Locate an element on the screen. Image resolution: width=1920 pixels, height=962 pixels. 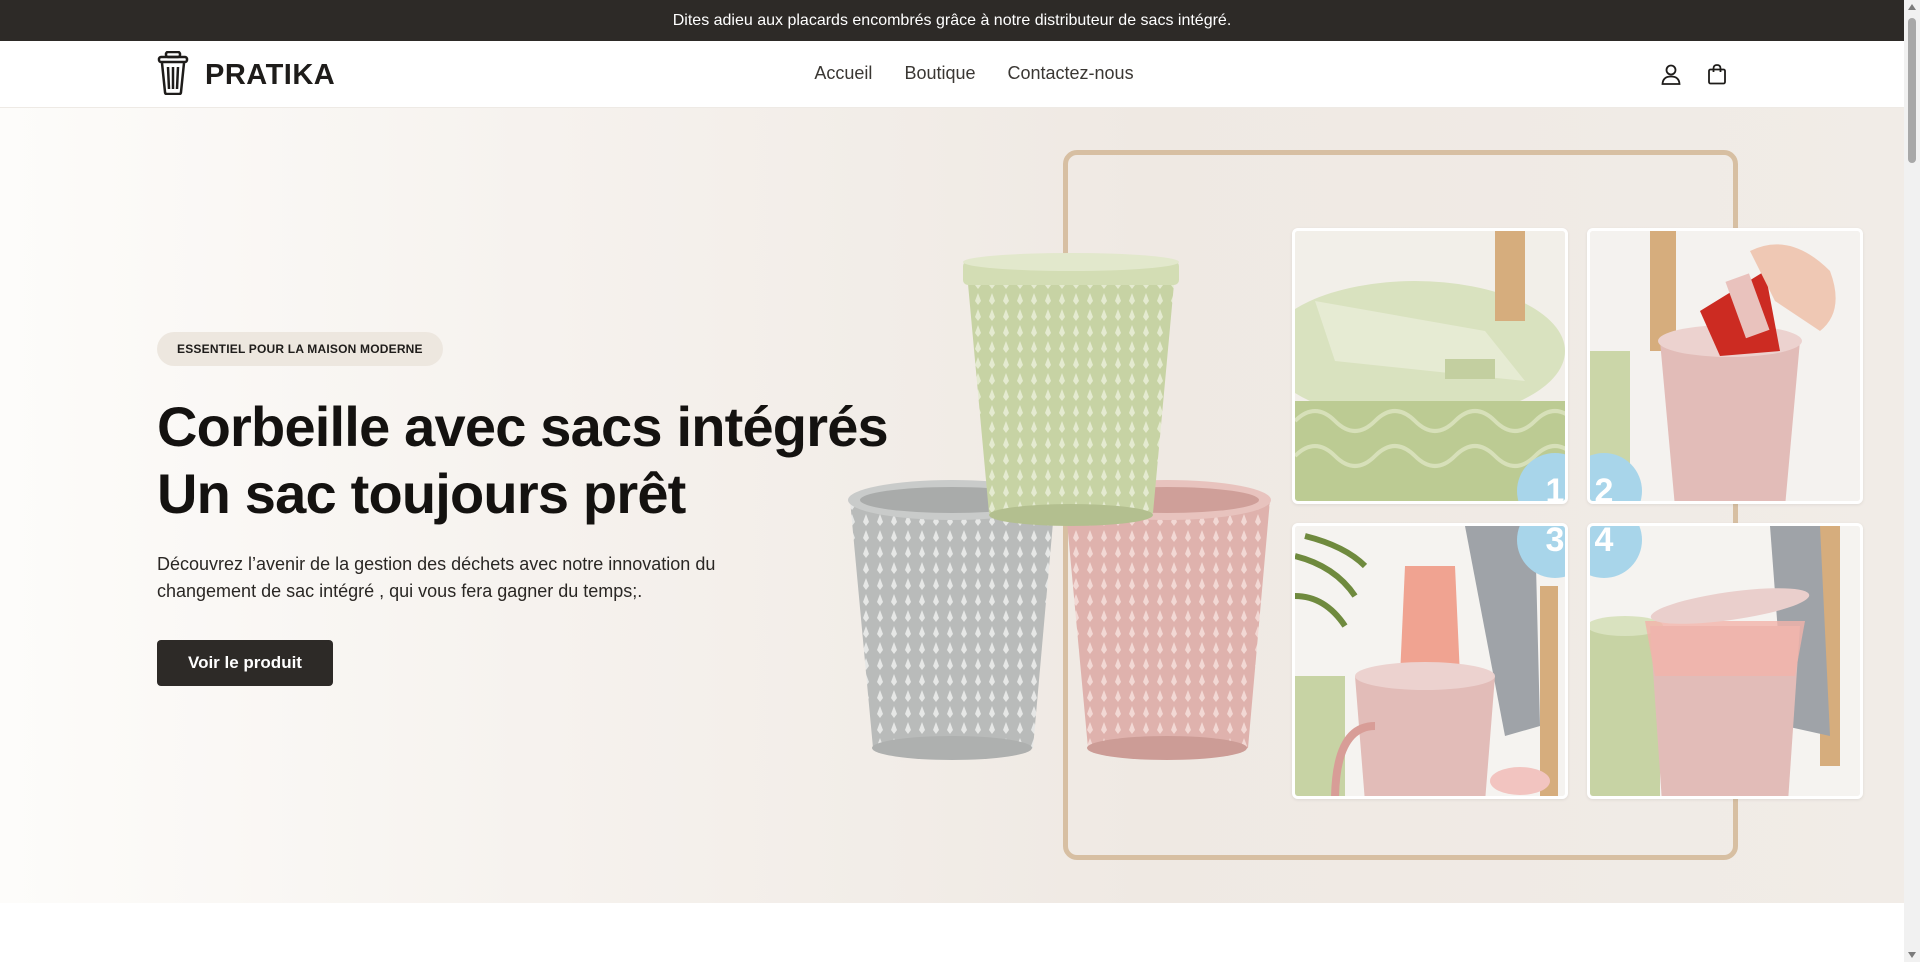
user-icon is located at coordinates (1671, 76).